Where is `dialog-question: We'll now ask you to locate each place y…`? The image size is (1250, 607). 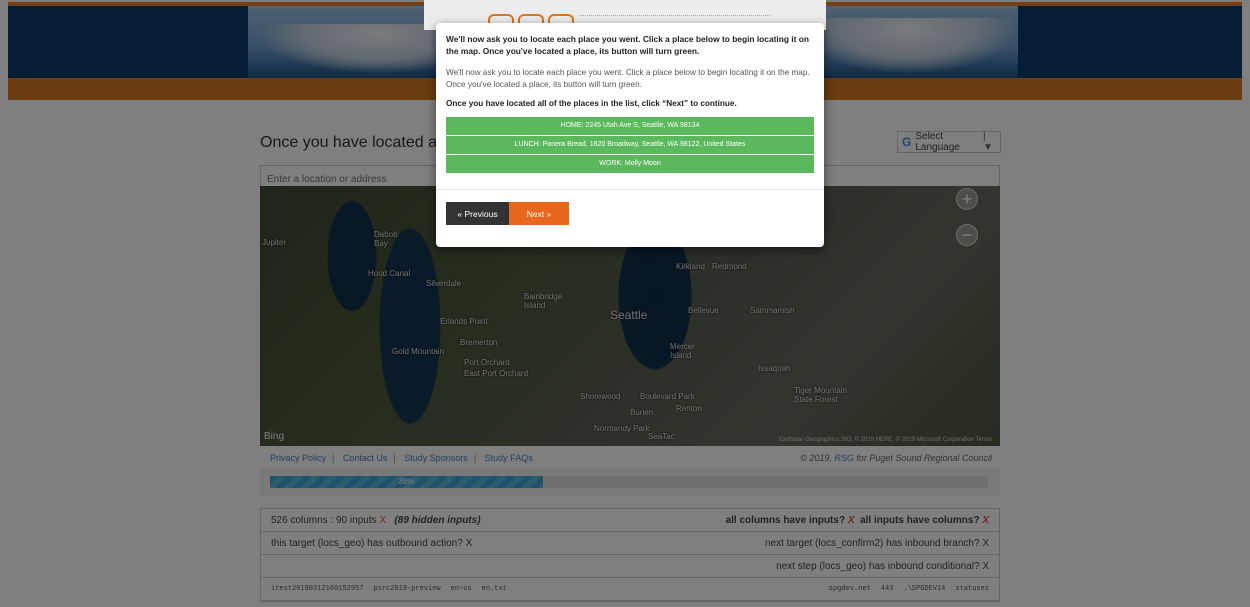
dialog-question: We'll now ask you to locate each place y… is located at coordinates (627, 45).